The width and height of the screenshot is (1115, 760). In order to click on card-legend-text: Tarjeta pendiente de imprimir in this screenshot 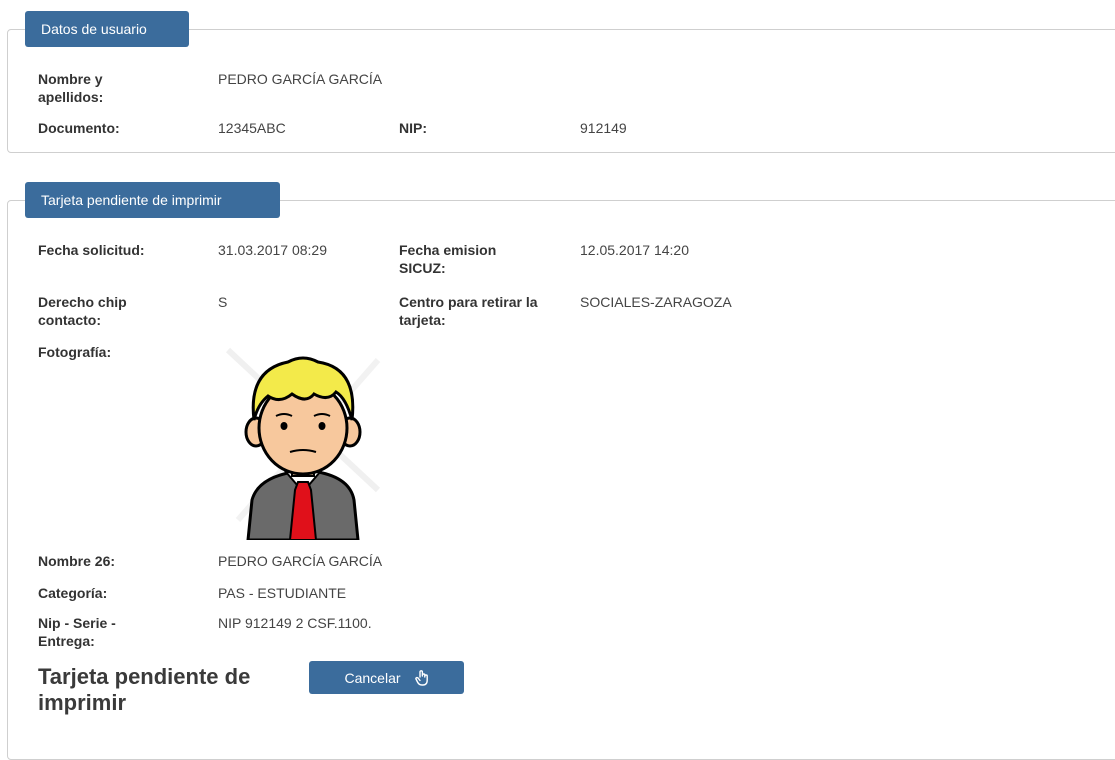, I will do `click(131, 200)`.